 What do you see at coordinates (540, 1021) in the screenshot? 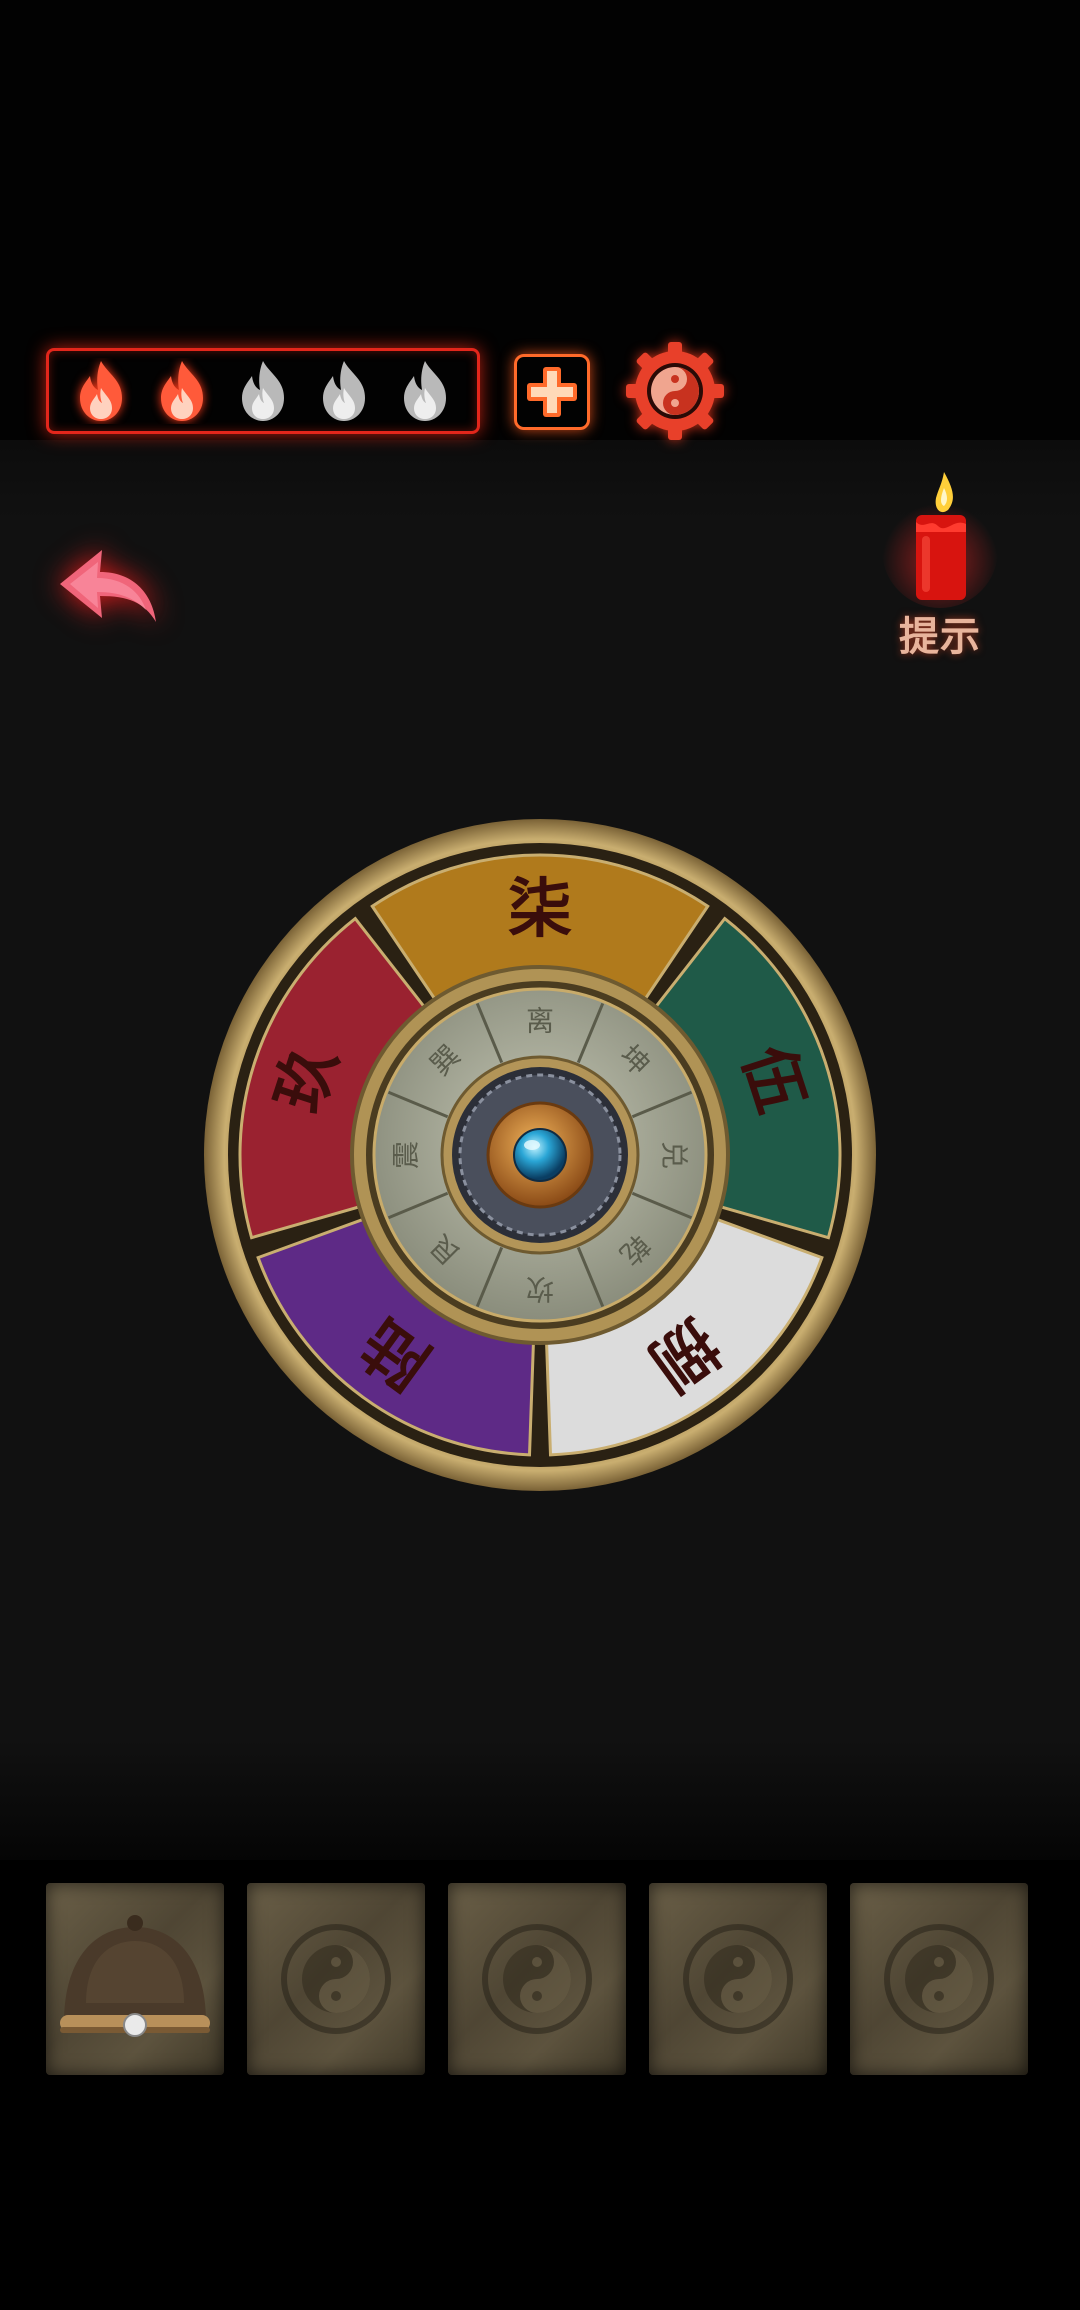
I see `trigram-label: 离` at bounding box center [540, 1021].